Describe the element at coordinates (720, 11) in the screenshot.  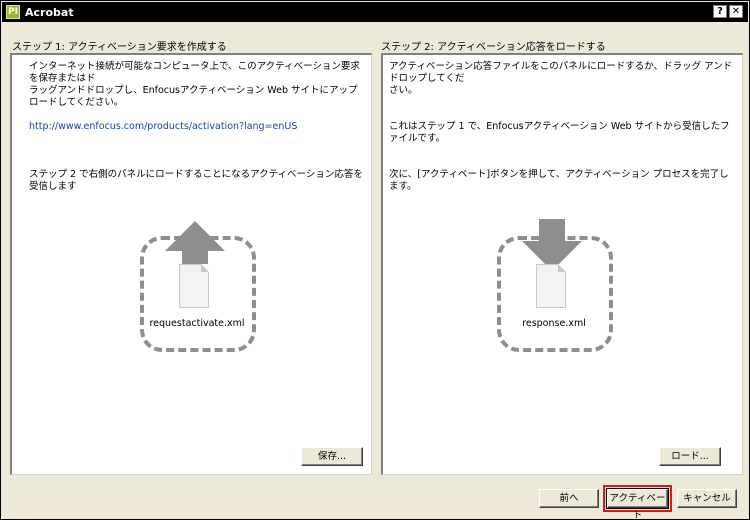
I see `help-button: ?` at that location.